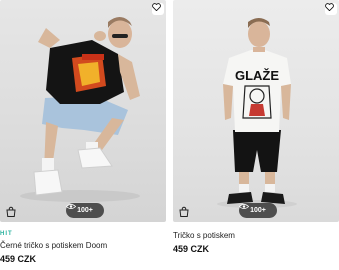  What do you see at coordinates (53, 245) in the screenshot?
I see `product-title: Černé tričko s potiskem Doom` at bounding box center [53, 245].